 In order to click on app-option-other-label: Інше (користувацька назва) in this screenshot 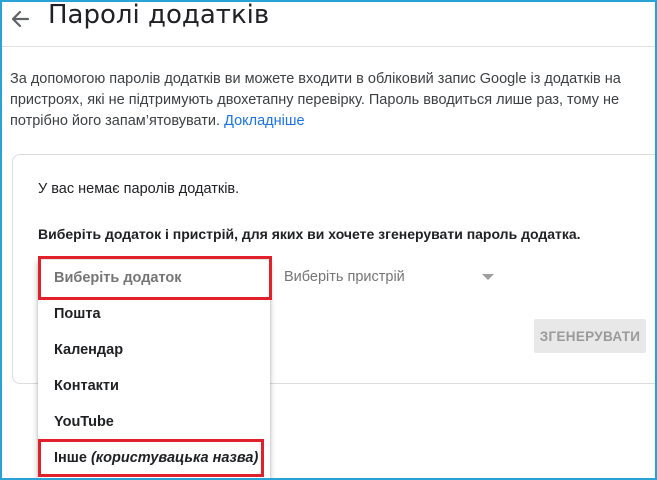, I will do `click(156, 458)`.